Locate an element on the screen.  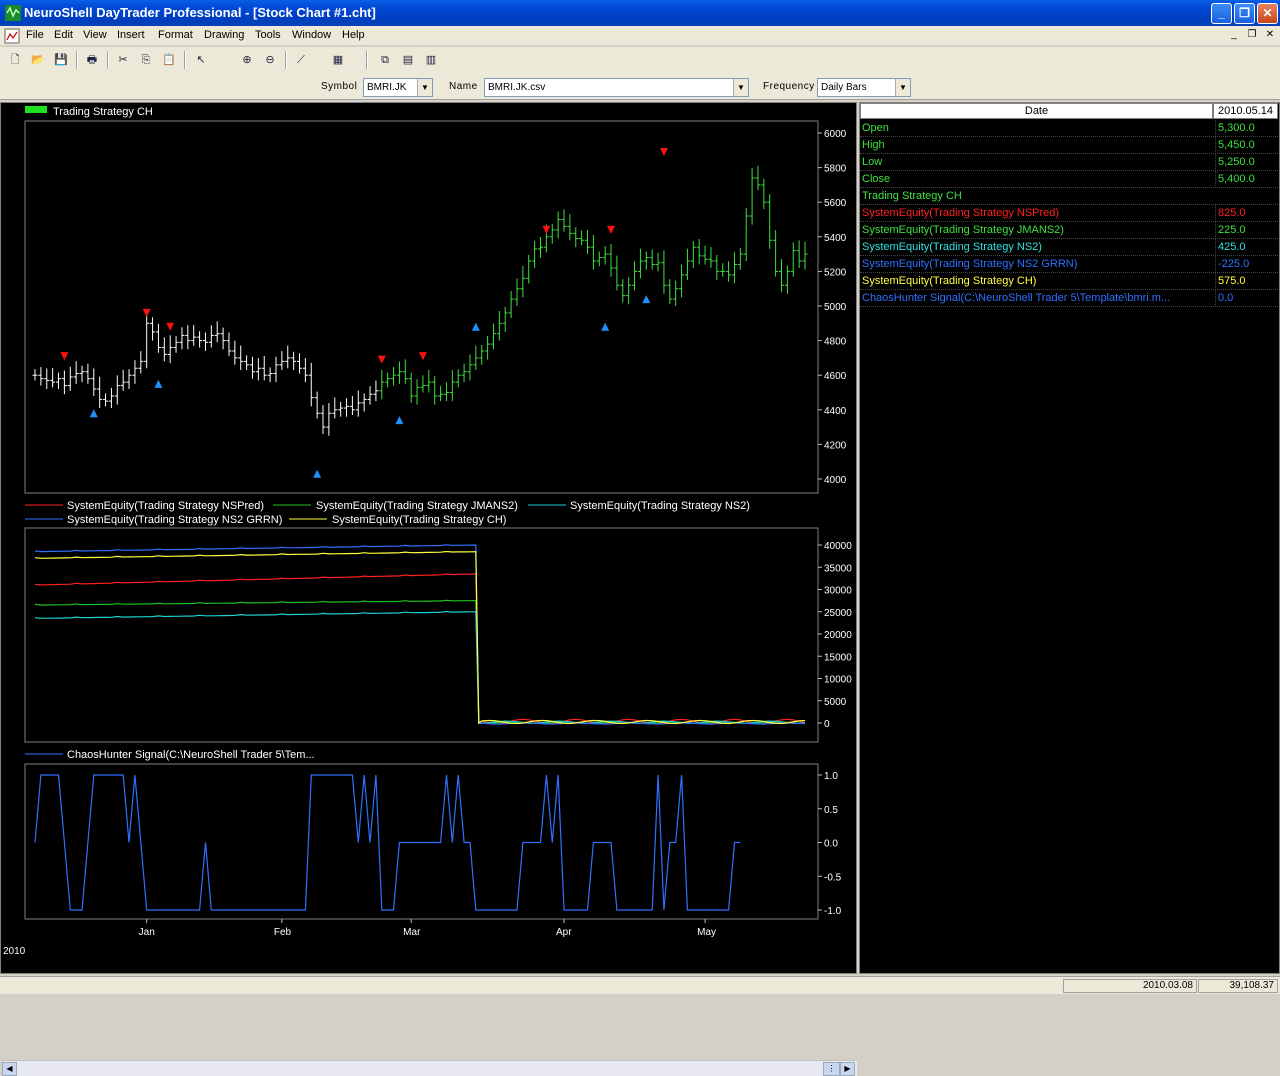
equity-tick-label: 5000 is located at coordinates (835, 702).